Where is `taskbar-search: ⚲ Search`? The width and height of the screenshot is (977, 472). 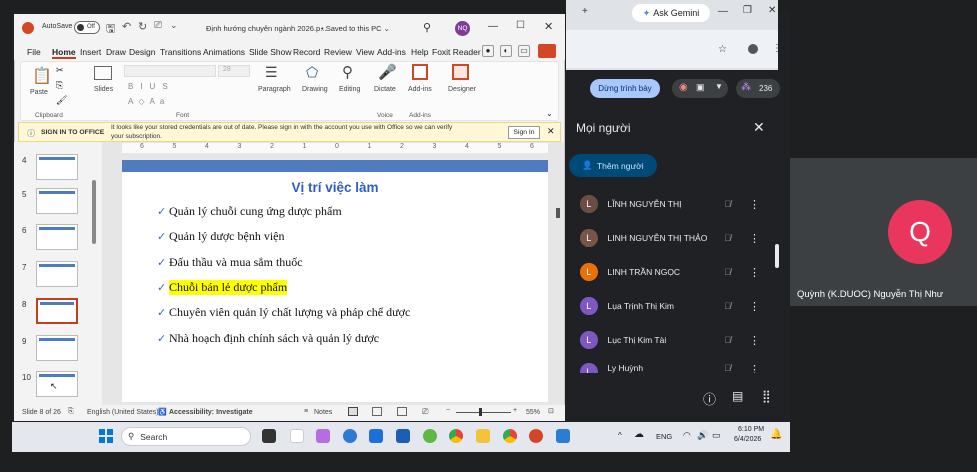 taskbar-search: ⚲ Search is located at coordinates (186, 436).